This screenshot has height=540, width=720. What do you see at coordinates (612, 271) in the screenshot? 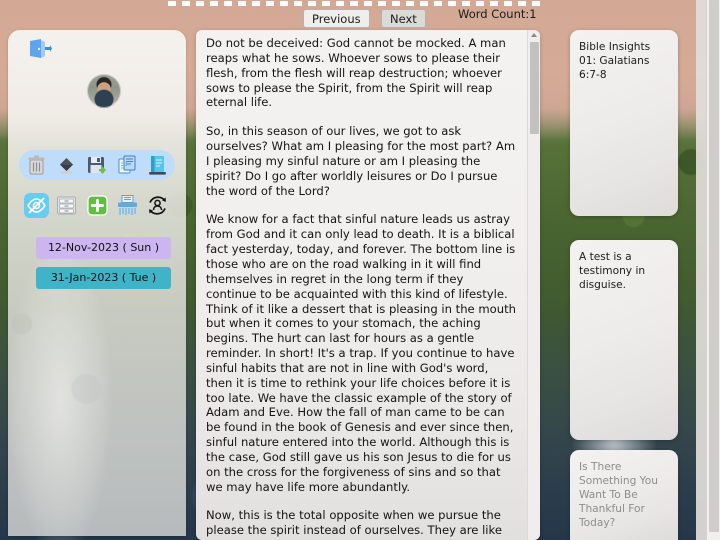
I see `note-card-text: A test is a testimony in disguise.` at bounding box center [612, 271].